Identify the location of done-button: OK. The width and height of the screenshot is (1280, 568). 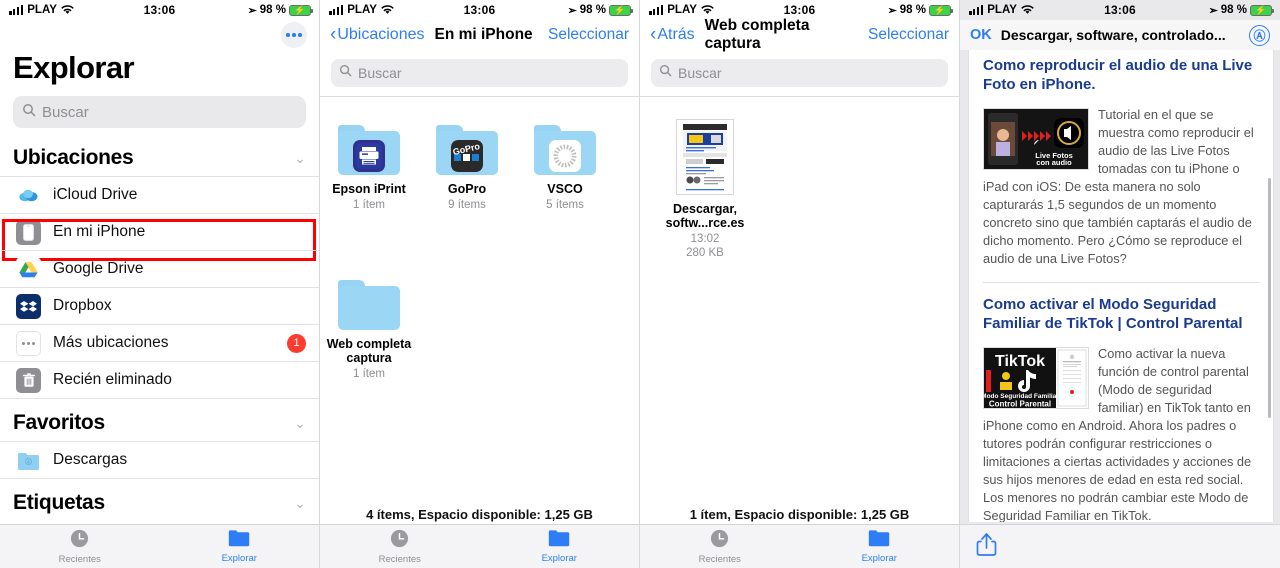
(981, 35).